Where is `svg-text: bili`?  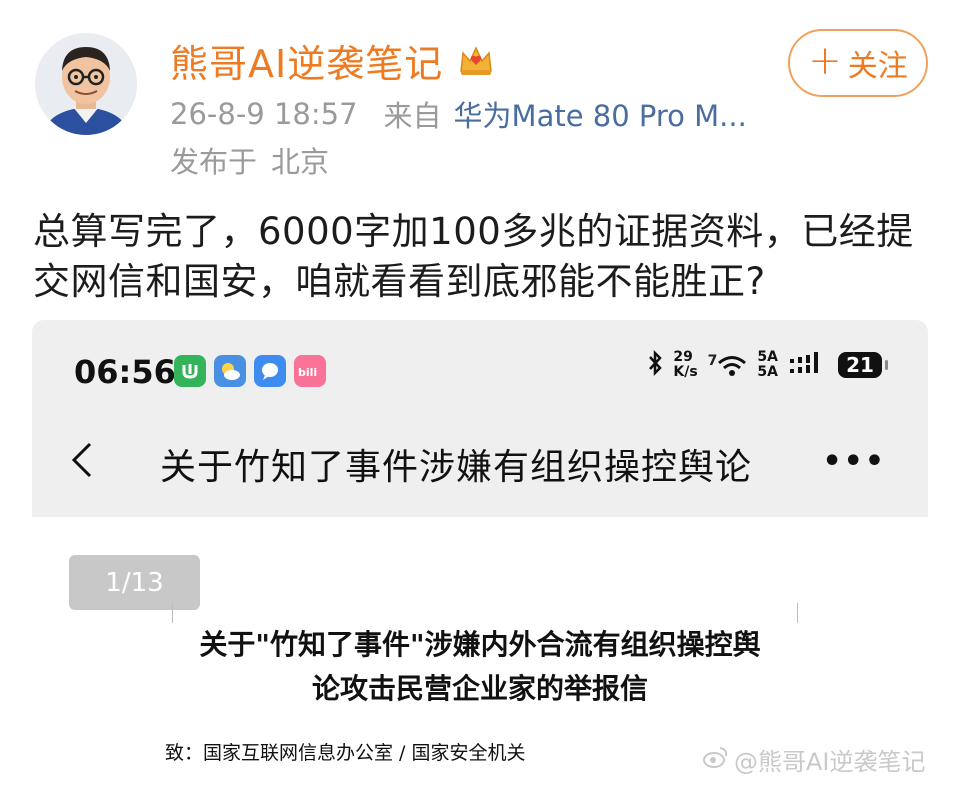 svg-text: bili is located at coordinates (307, 372).